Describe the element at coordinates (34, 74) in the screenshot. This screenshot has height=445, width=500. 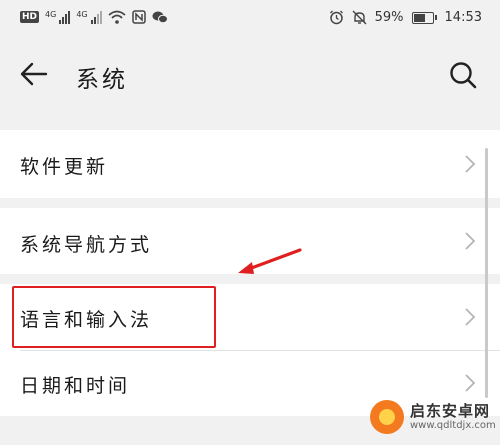
I see `back-arrow-icon` at that location.